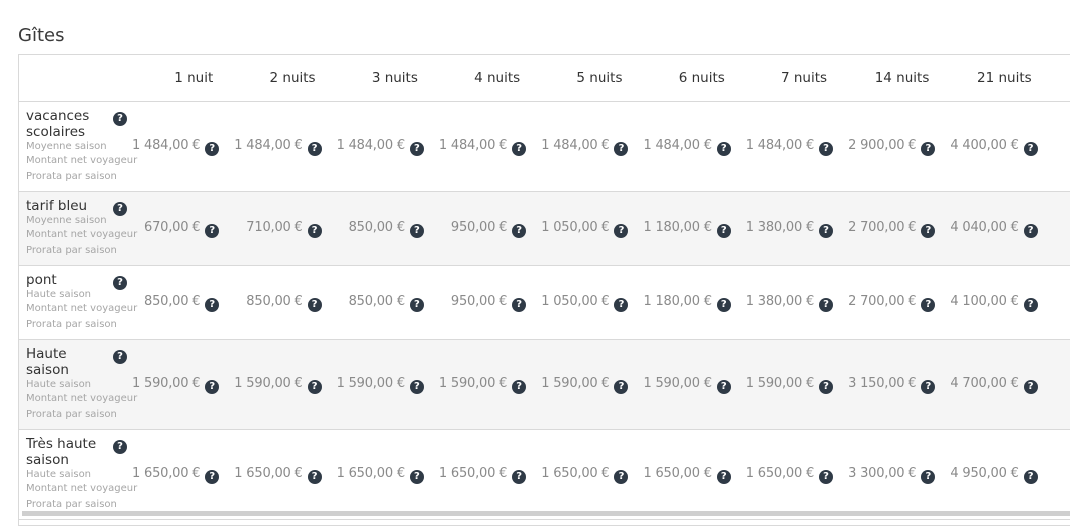  I want to click on price-cell: 4 400,00 €?, so click(998, 147).